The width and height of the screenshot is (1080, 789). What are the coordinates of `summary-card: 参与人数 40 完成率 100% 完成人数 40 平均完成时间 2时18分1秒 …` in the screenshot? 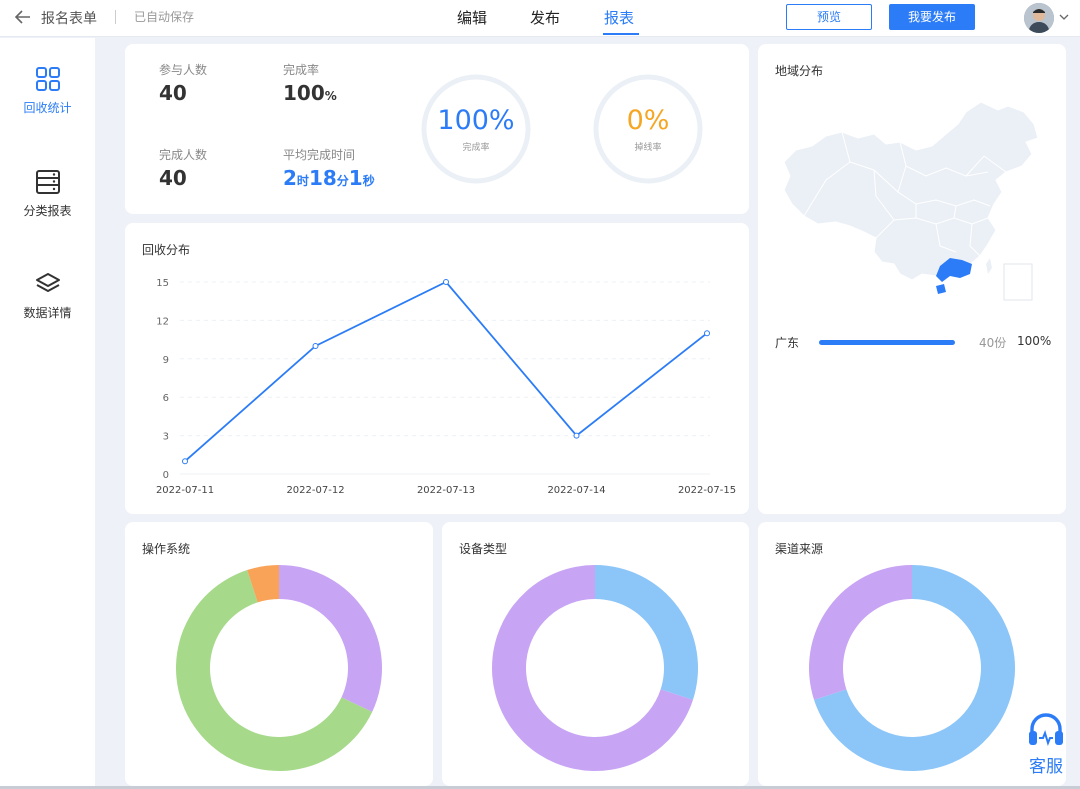 It's located at (437, 129).